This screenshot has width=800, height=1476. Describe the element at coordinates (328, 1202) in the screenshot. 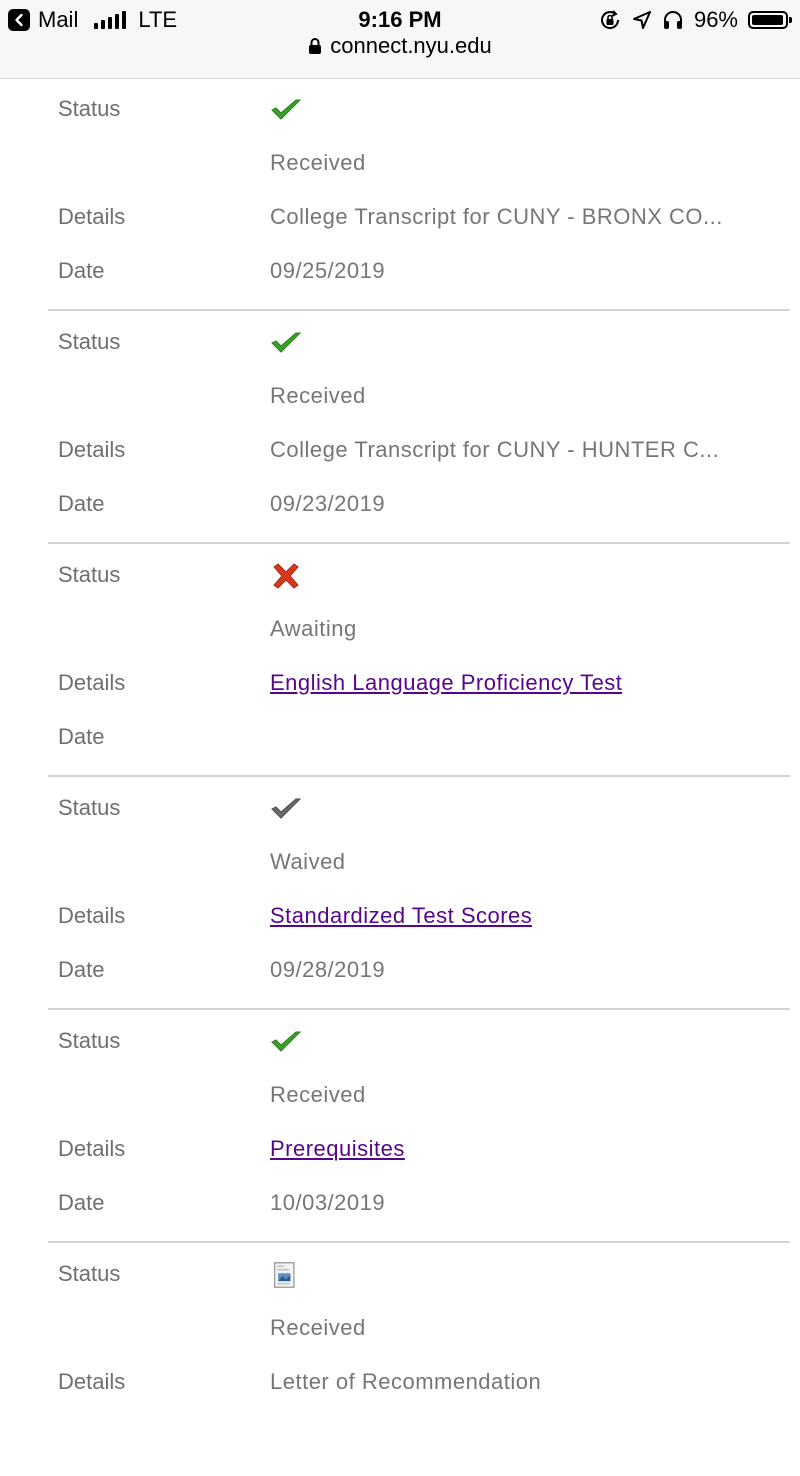

I see `date-value: 10/03/2019` at that location.